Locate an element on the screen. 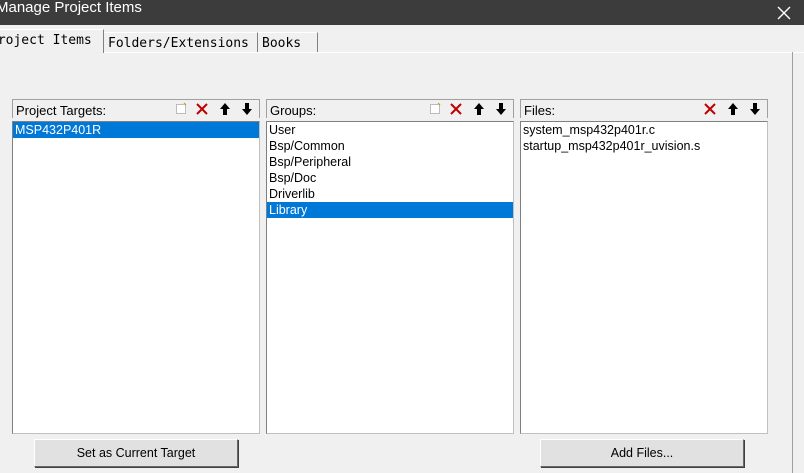  close-icon is located at coordinates (784, 12).